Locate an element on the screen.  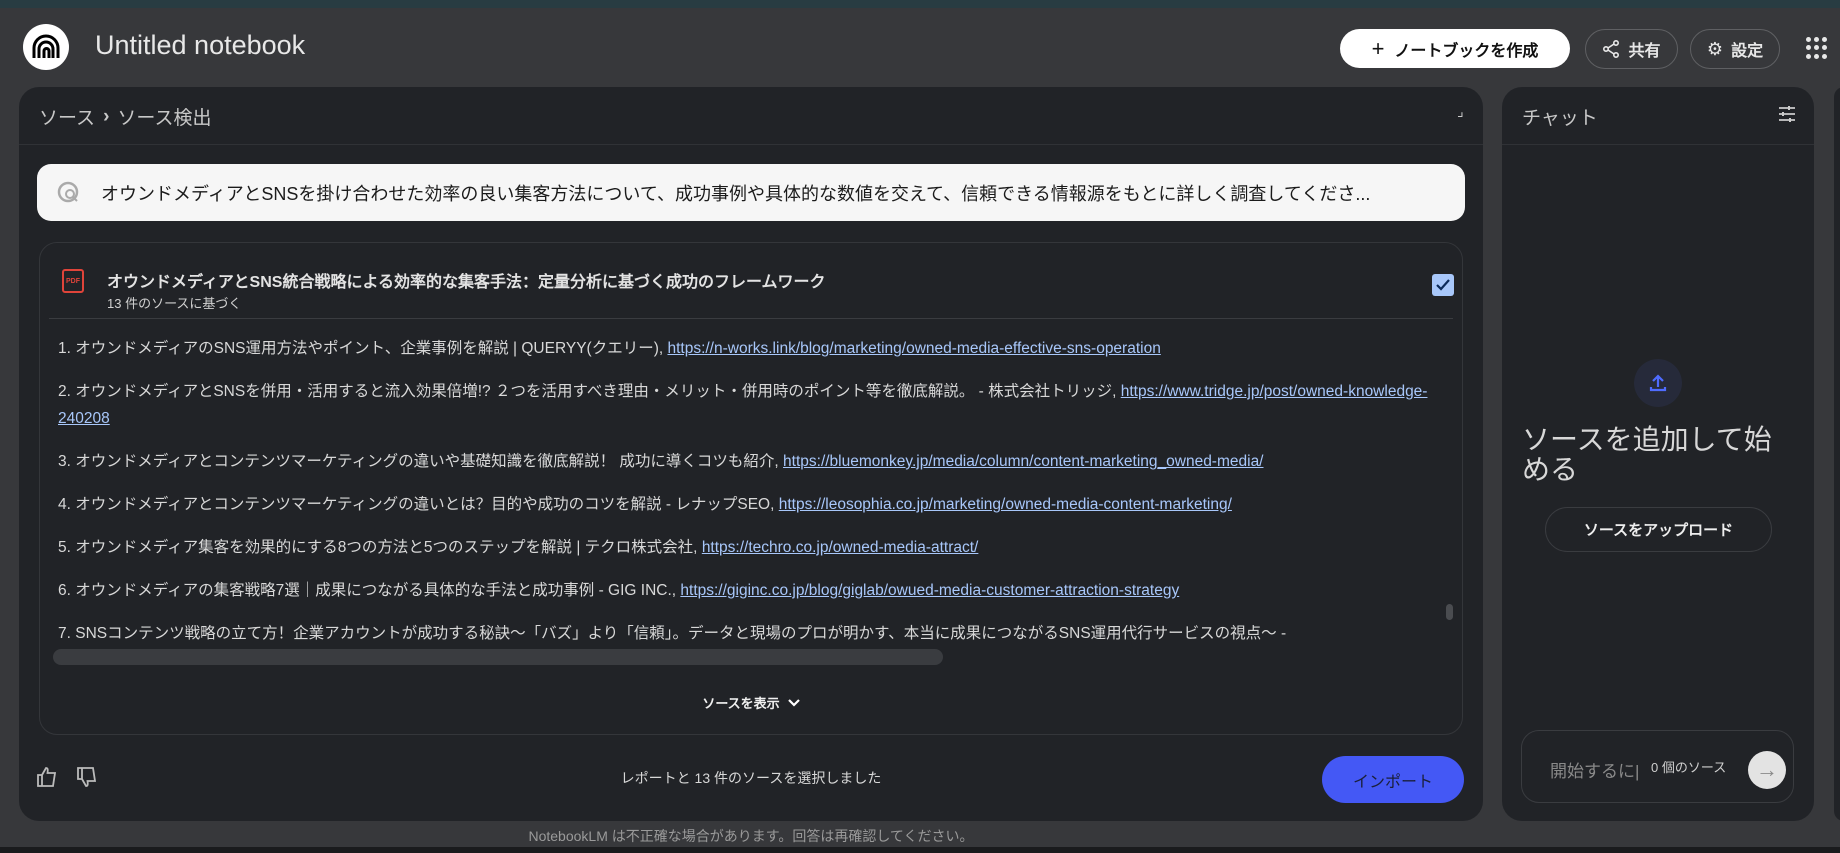
breadcrumb-current: ソース検出 is located at coordinates (164, 118).